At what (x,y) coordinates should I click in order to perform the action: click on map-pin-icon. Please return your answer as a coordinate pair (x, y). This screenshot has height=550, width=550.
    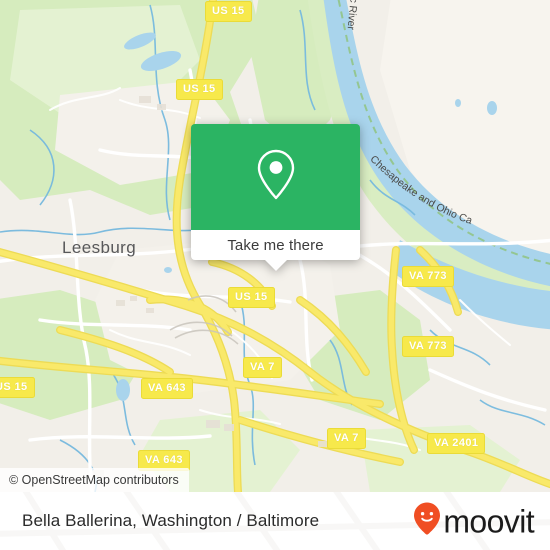
    Looking at the image, I should click on (276, 177).